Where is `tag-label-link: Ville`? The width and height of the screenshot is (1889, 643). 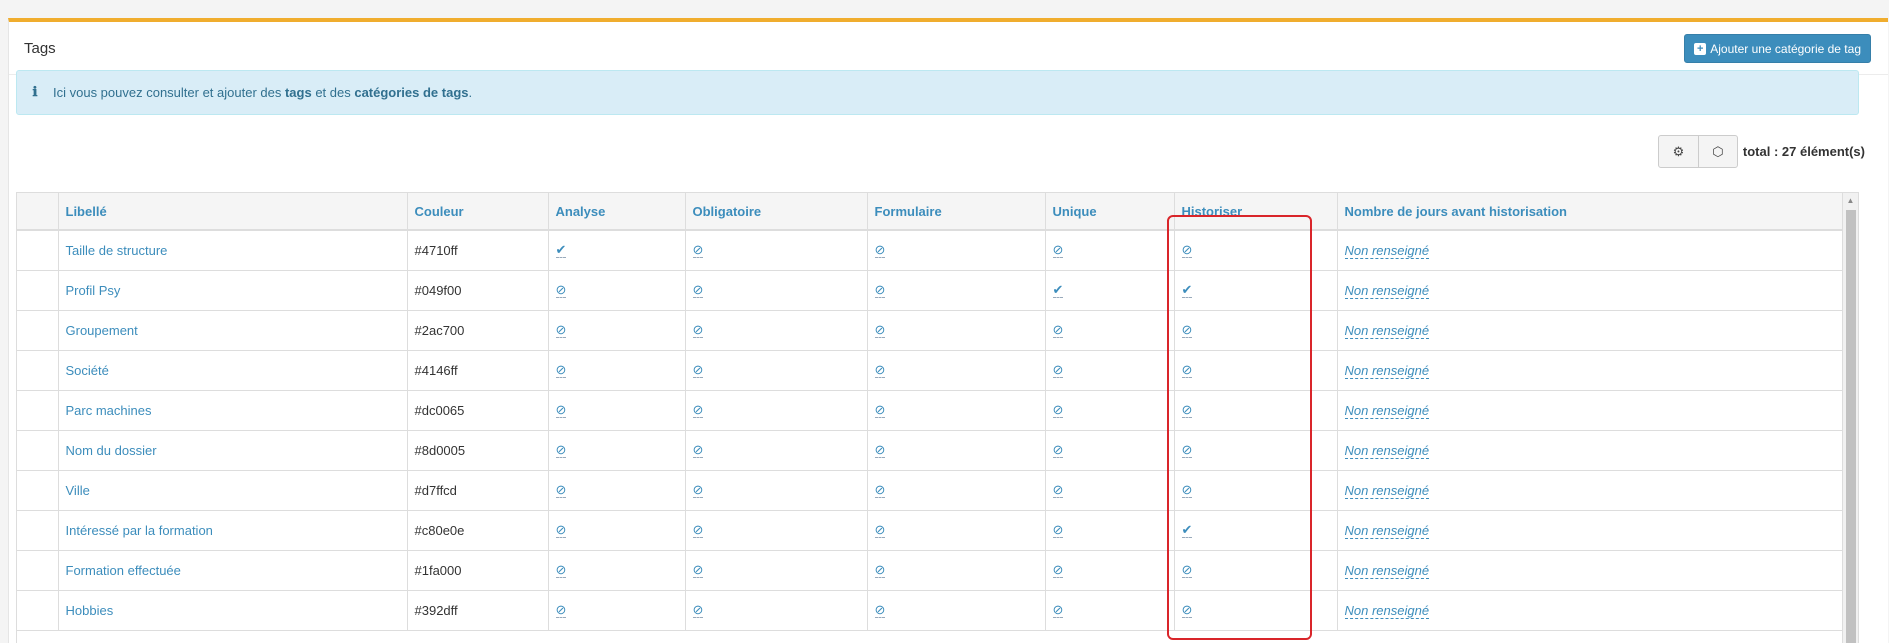 tag-label-link: Ville is located at coordinates (233, 490).